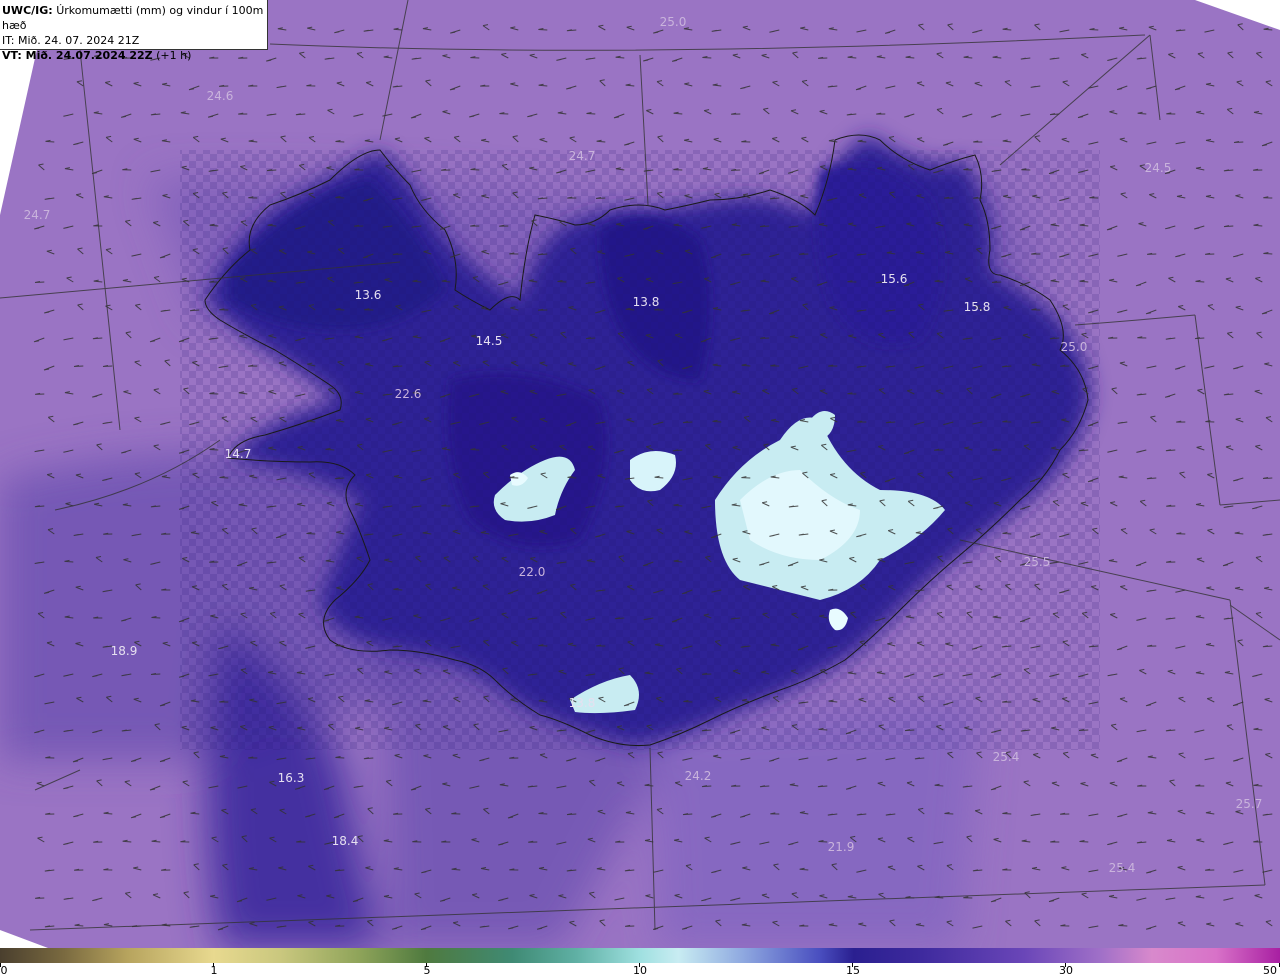 This screenshot has width=1280, height=978. Describe the element at coordinates (408, 394) in the screenshot. I see `value-label: 22.6` at that location.